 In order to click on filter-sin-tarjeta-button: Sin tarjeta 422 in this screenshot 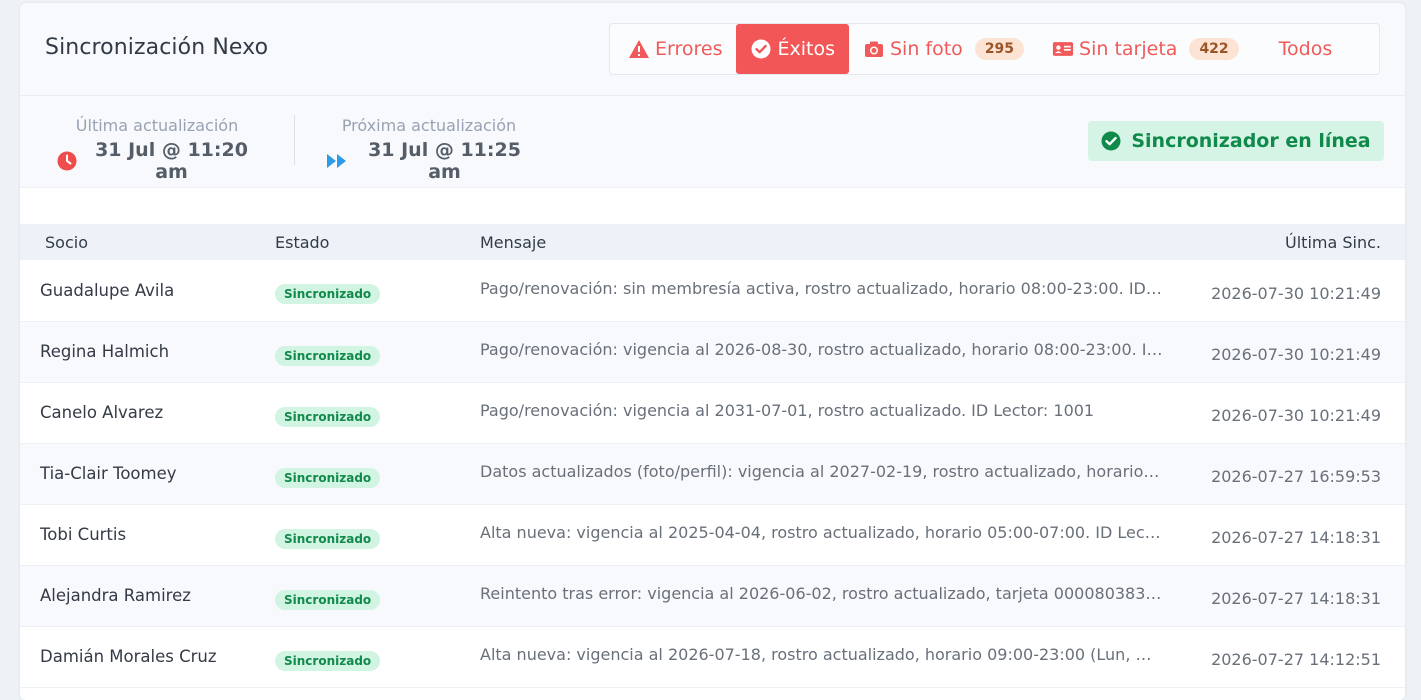, I will do `click(1145, 49)`.